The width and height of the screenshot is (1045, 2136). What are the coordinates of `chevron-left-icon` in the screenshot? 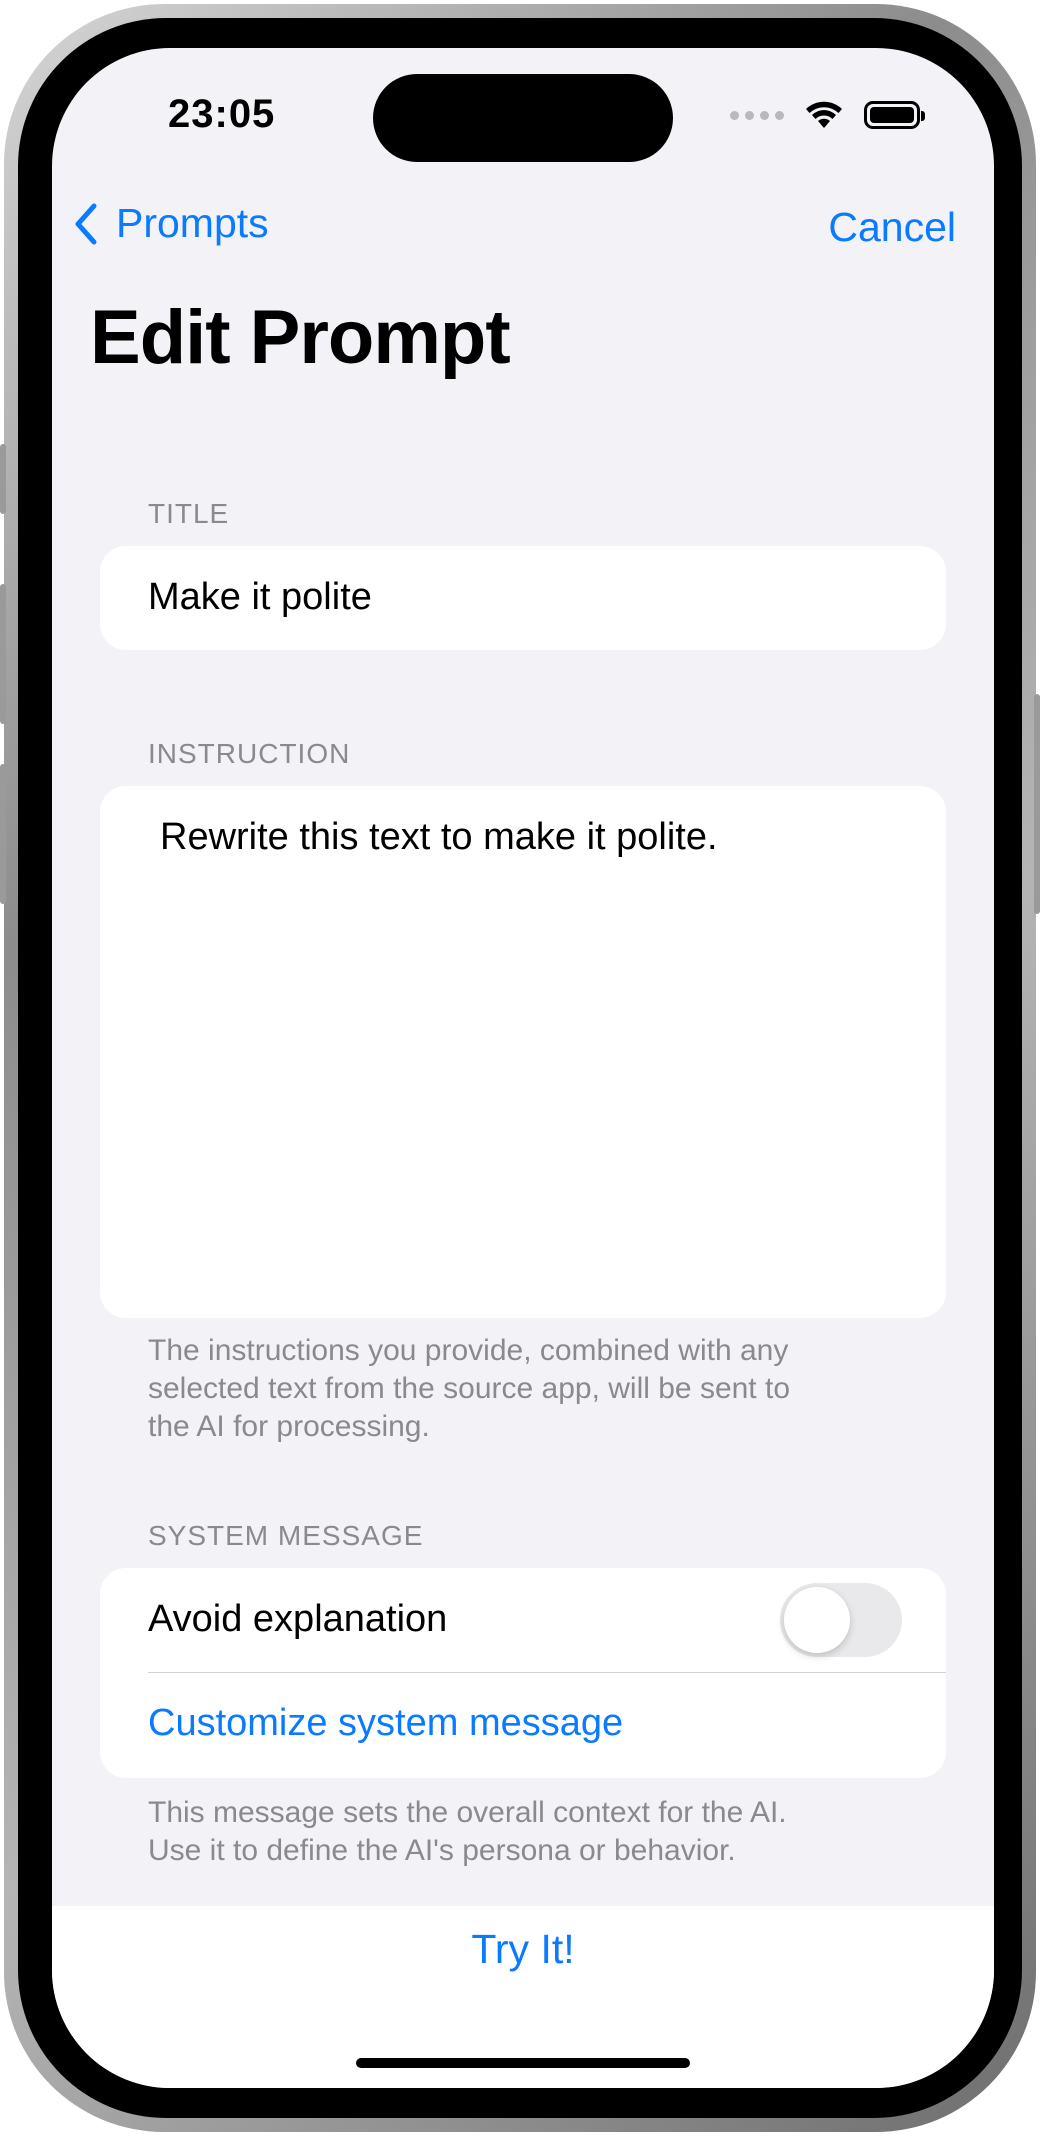 It's located at (86, 223).